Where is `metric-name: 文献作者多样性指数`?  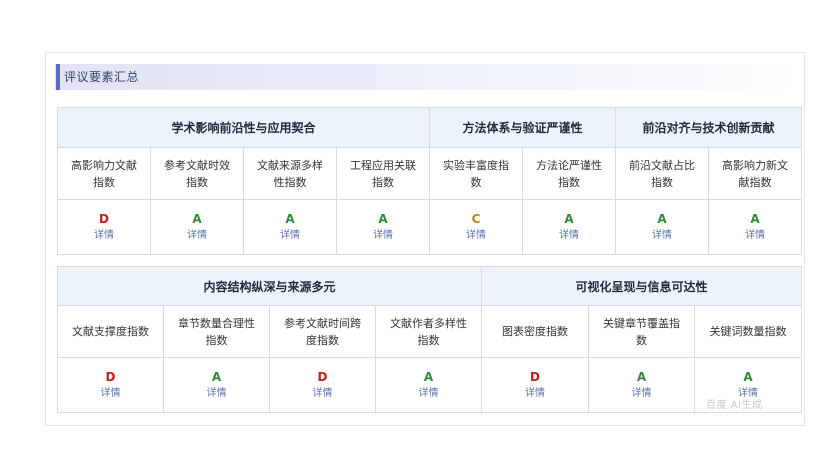
metric-name: 文献作者多样性指数 is located at coordinates (428, 331).